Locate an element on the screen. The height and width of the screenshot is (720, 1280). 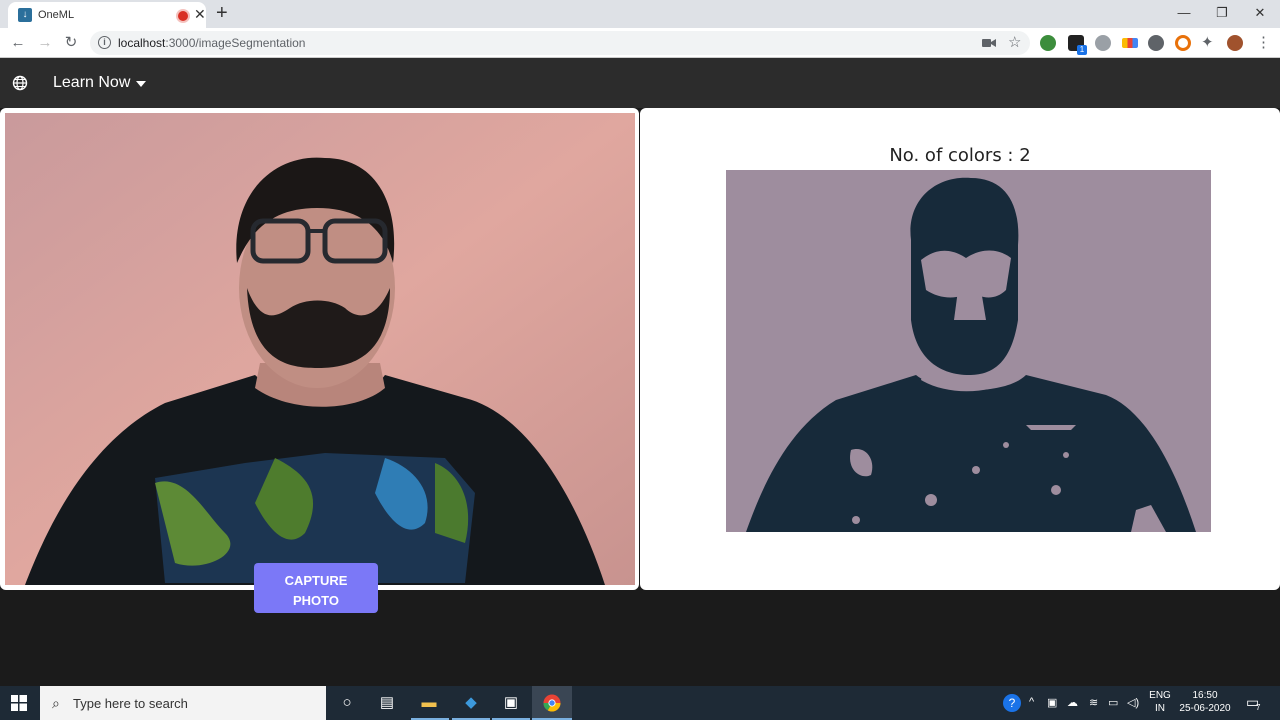
capture-photo-button: CAPTURE PHOTO is located at coordinates (316, 588).